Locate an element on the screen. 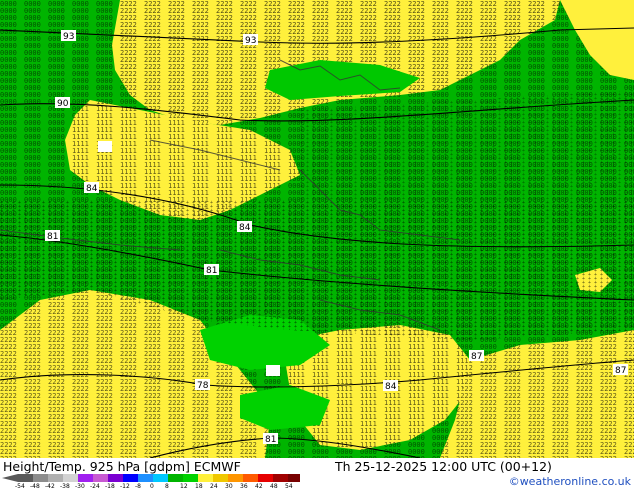  legend-tick: 18 is located at coordinates (199, 486).